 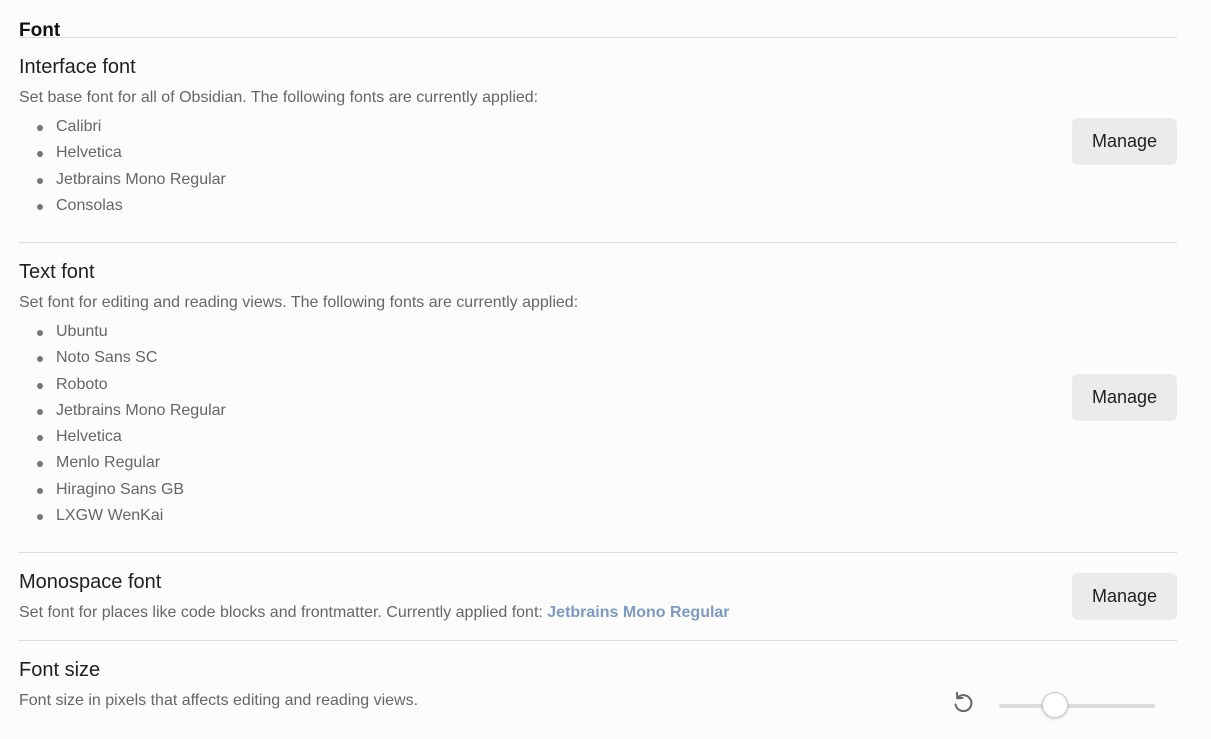 I want to click on font-size-slider-thumb, so click(x=1055, y=705).